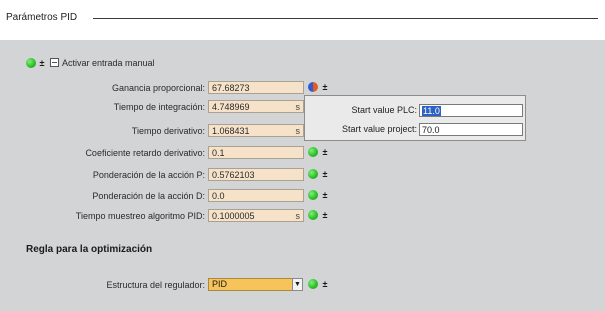  I want to click on mixed-status-icon, so click(313, 87).